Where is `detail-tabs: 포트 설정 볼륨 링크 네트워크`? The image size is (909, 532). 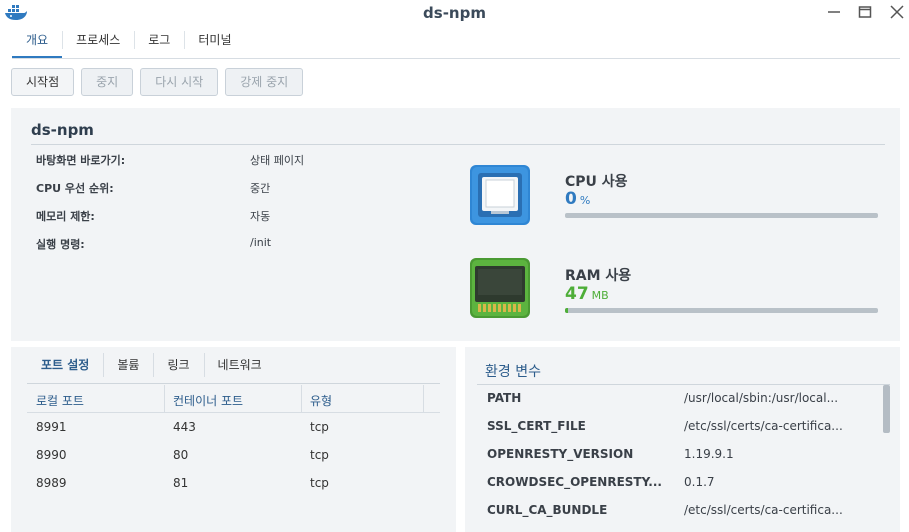 detail-tabs: 포트 설정 볼륨 링크 네트워크 is located at coordinates (151, 366).